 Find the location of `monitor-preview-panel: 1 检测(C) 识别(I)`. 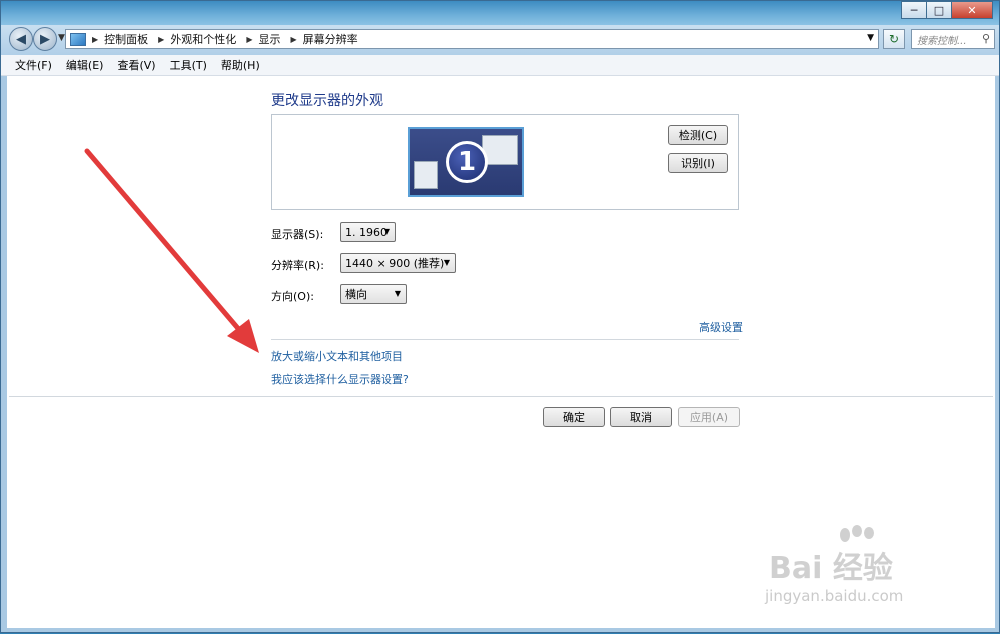

monitor-preview-panel: 1 检测(C) 识别(I) is located at coordinates (505, 162).